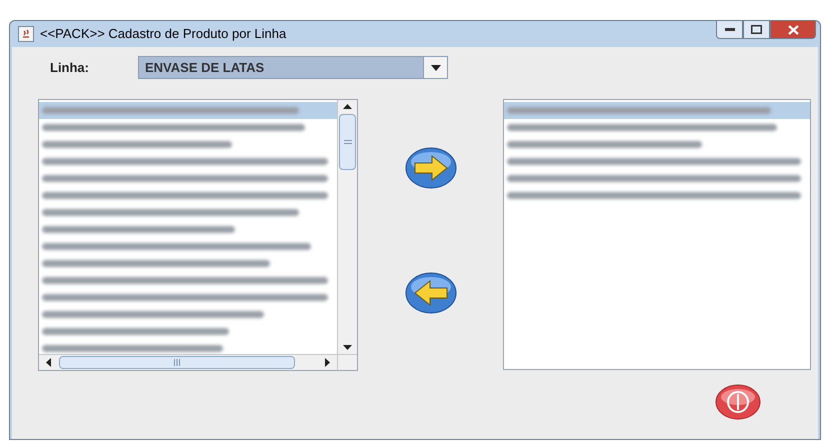 Image resolution: width=822 pixels, height=441 pixels. What do you see at coordinates (177, 362) in the screenshot?
I see `horizontal-scroll-thumb` at bounding box center [177, 362].